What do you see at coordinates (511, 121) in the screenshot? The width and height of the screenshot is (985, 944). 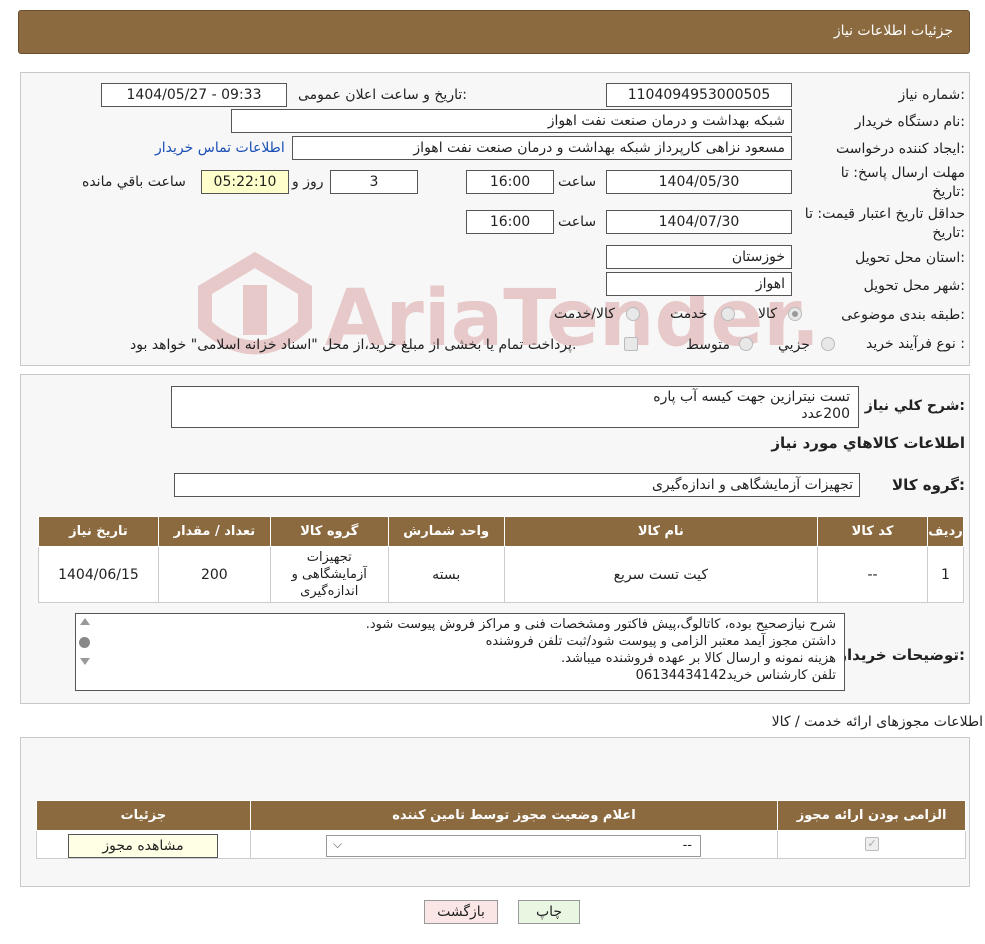 I see `buyer-org-field: شبکه بهداشت و درمان صنعت نفت اهواز` at bounding box center [511, 121].